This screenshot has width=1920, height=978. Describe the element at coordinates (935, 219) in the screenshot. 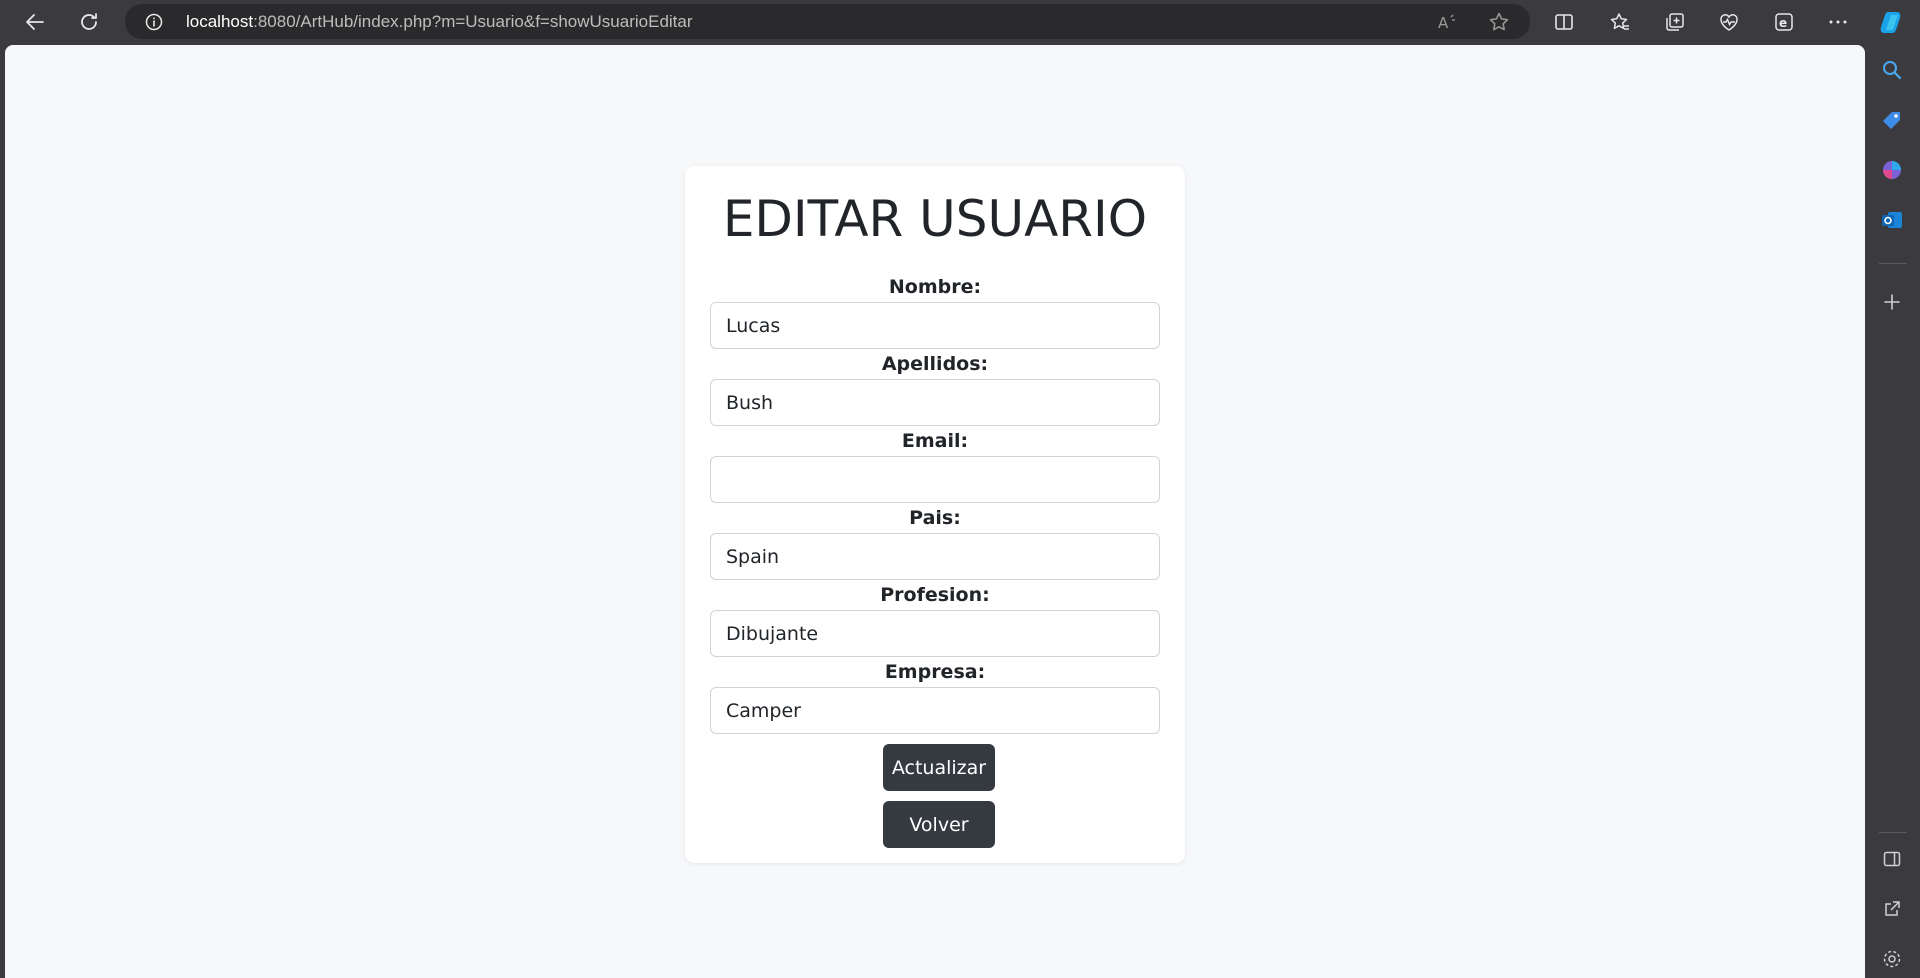

I see `page-title: EDITAR USUARIO` at that location.